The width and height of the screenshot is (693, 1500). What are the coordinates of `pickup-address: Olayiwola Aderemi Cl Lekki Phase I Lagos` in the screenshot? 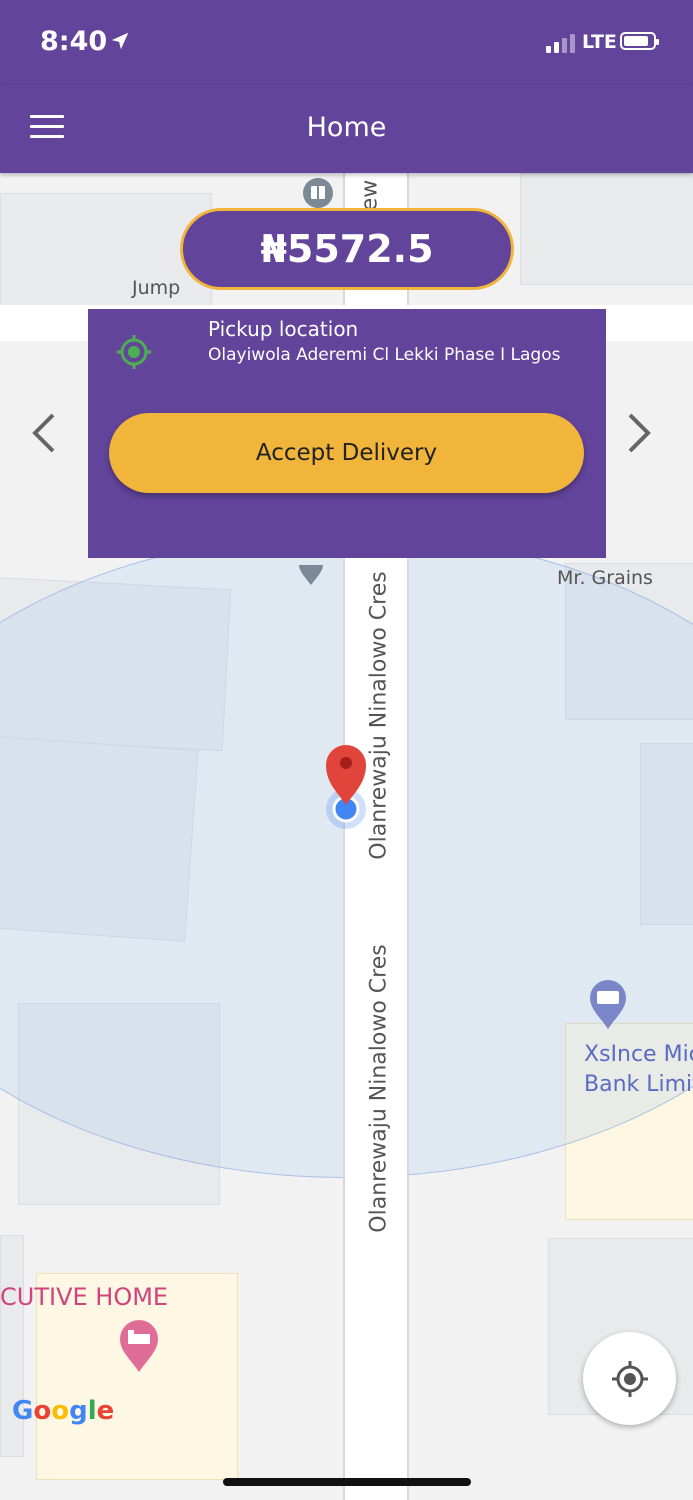 It's located at (384, 355).